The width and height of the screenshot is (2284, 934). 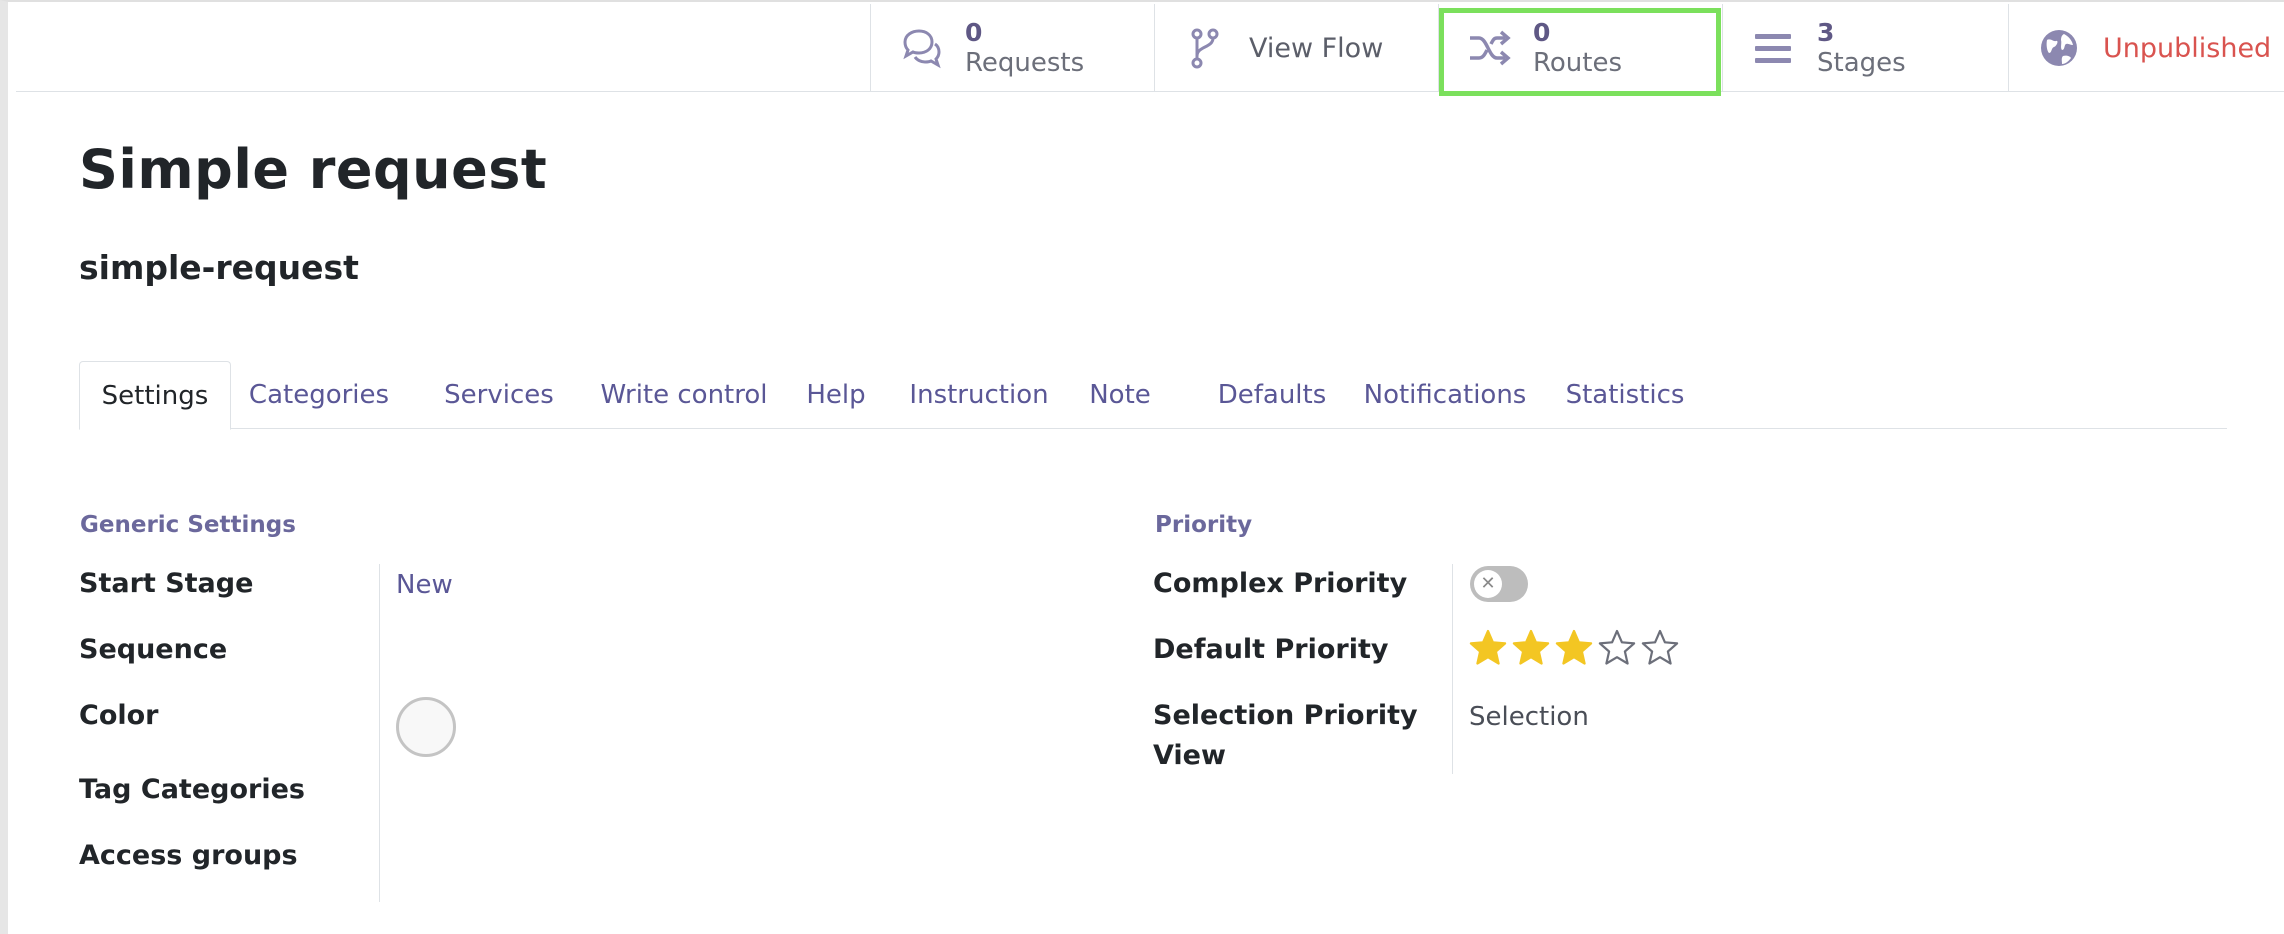 What do you see at coordinates (499, 395) in the screenshot?
I see `tab-services: Services` at bounding box center [499, 395].